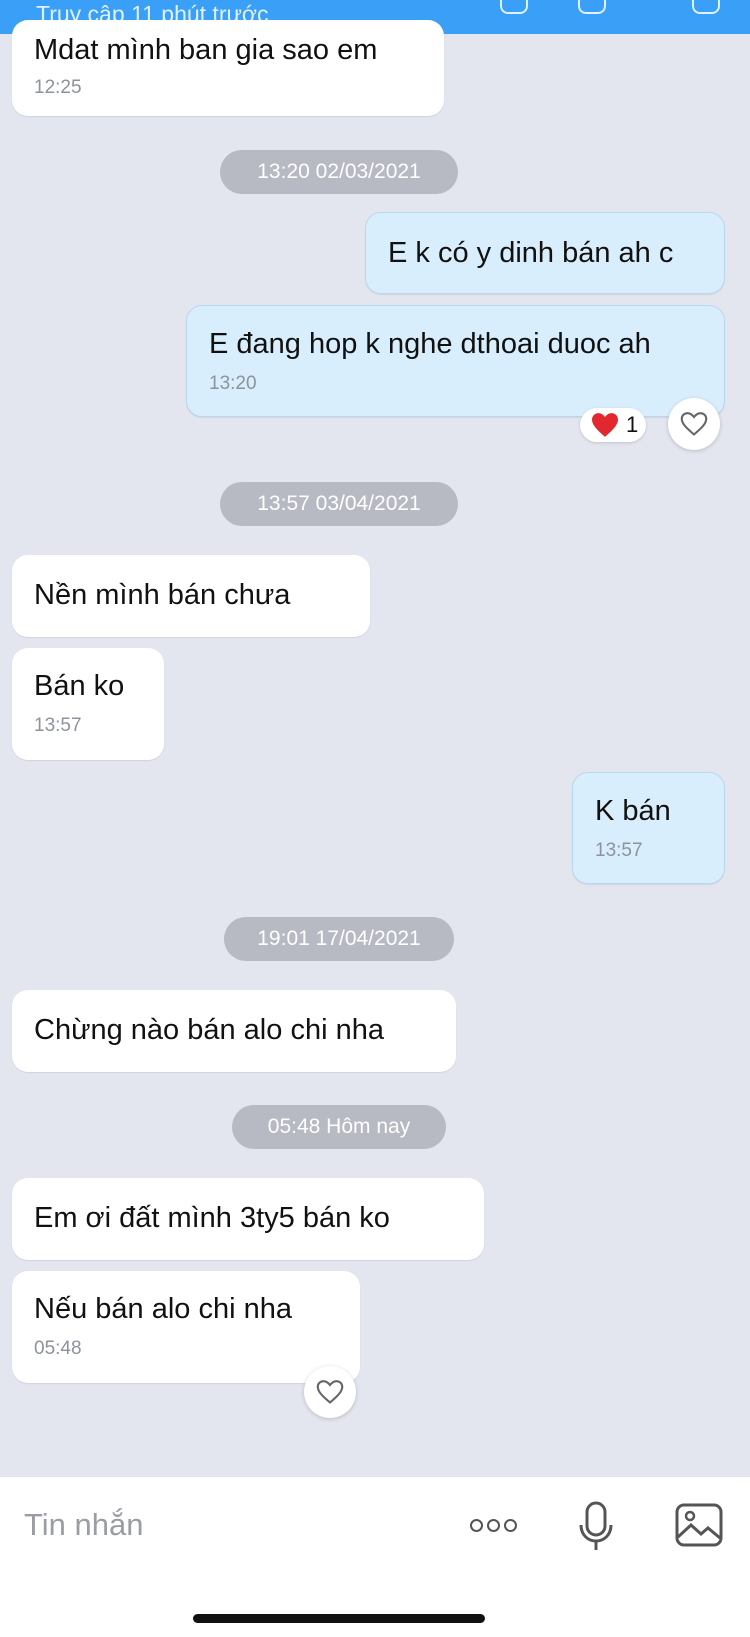 Image resolution: width=750 pixels, height=1637 pixels. Describe the element at coordinates (632, 424) in the screenshot. I see `reaction-count: 1` at that location.